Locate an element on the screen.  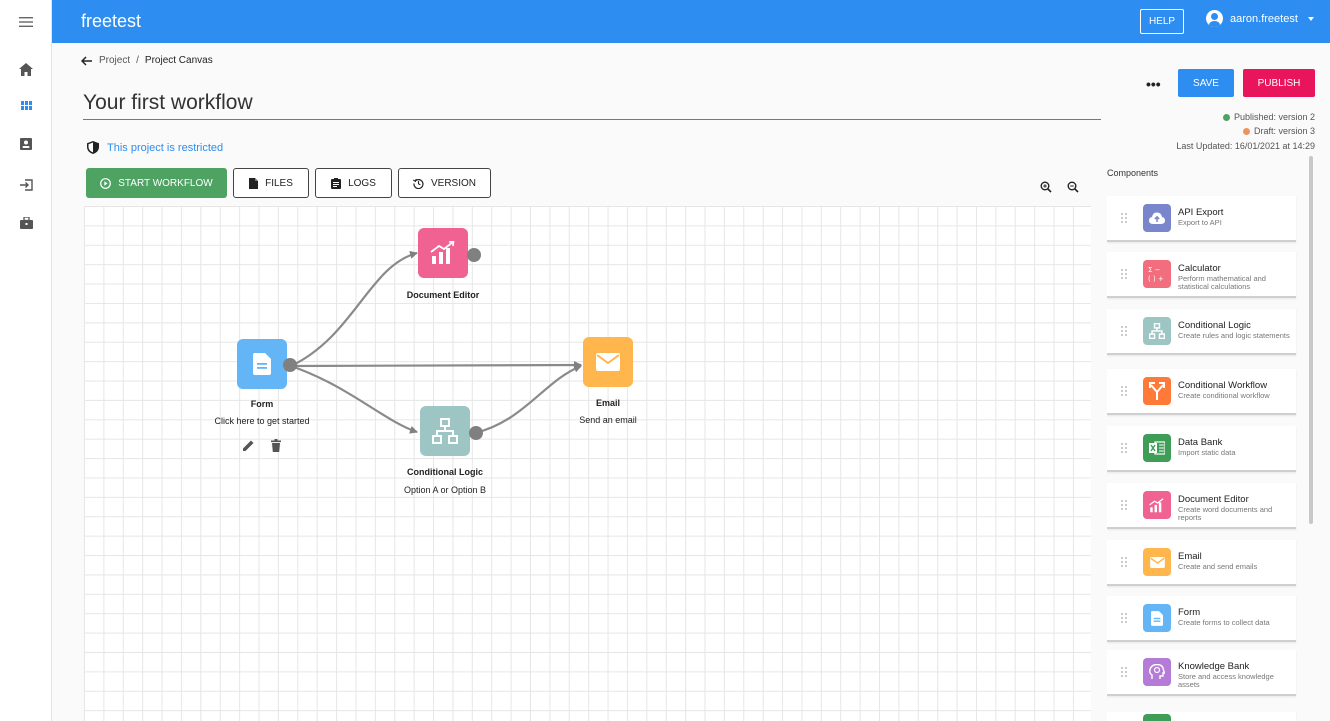
left-sidebar is located at coordinates (26, 382).